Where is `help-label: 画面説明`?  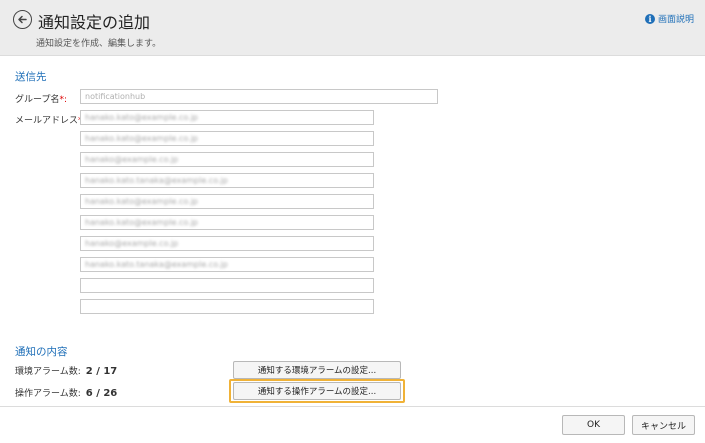
help-label: 画面説明 is located at coordinates (675, 20).